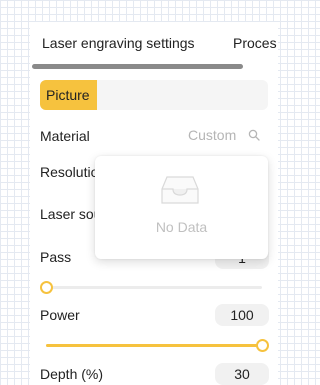  What do you see at coordinates (72, 374) in the screenshot?
I see `depth-label: Depth (%)` at bounding box center [72, 374].